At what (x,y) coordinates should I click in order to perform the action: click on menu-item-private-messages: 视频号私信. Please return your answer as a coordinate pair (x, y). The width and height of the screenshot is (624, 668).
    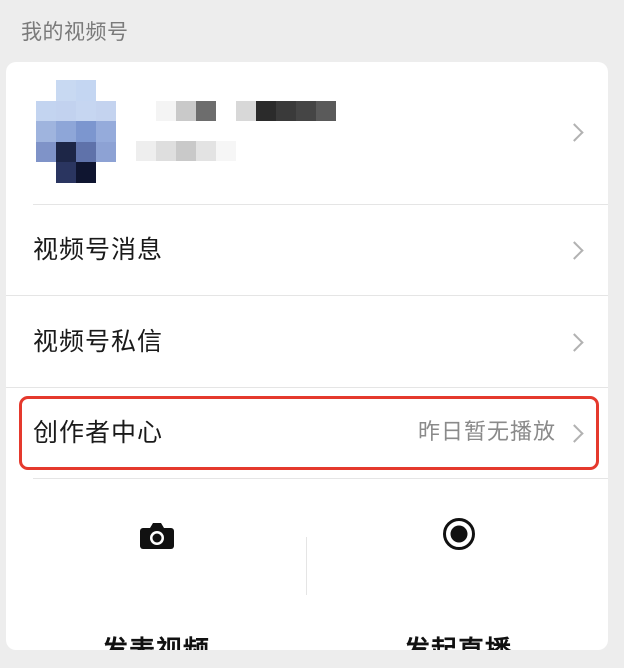
    Looking at the image, I should click on (307, 342).